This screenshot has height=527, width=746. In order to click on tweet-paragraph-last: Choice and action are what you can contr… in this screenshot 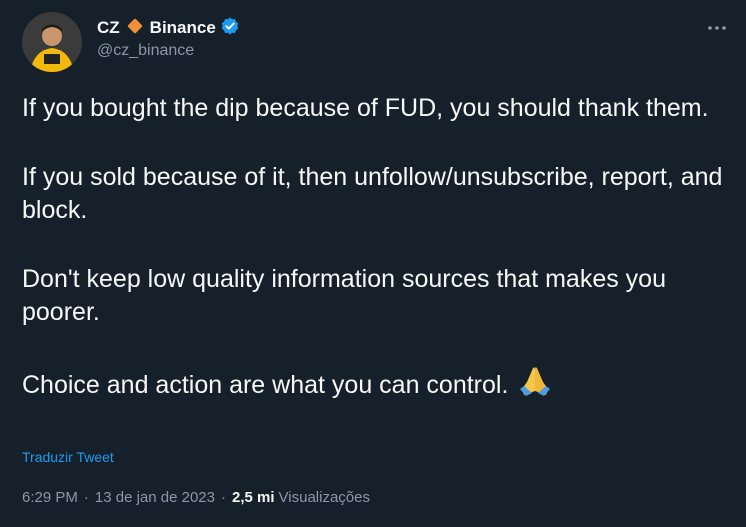, I will do `click(377, 385)`.